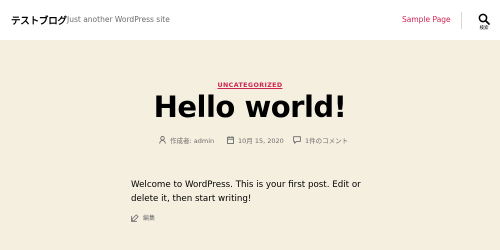  What do you see at coordinates (135, 218) in the screenshot?
I see `edit-icon` at bounding box center [135, 218].